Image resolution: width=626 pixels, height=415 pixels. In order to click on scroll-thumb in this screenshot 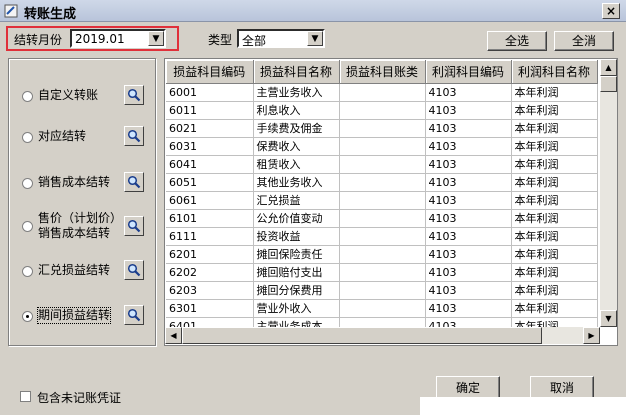, I will do `click(608, 84)`.